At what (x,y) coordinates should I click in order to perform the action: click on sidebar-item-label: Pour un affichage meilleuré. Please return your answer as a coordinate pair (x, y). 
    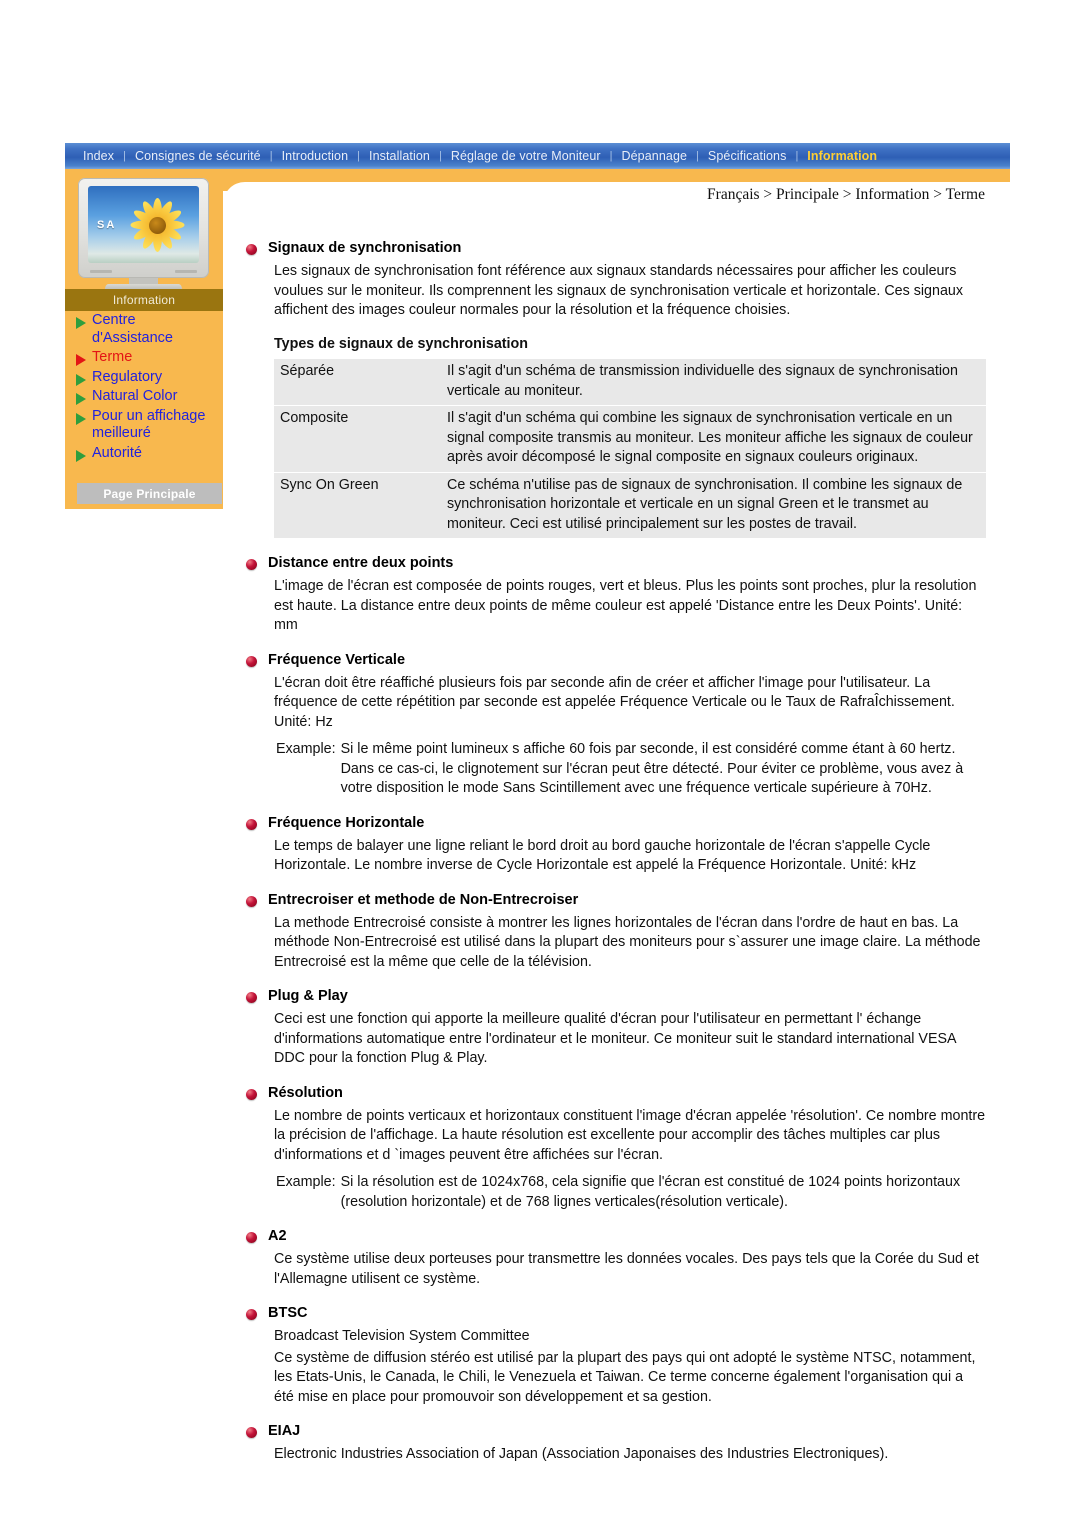
    Looking at the image, I should click on (149, 424).